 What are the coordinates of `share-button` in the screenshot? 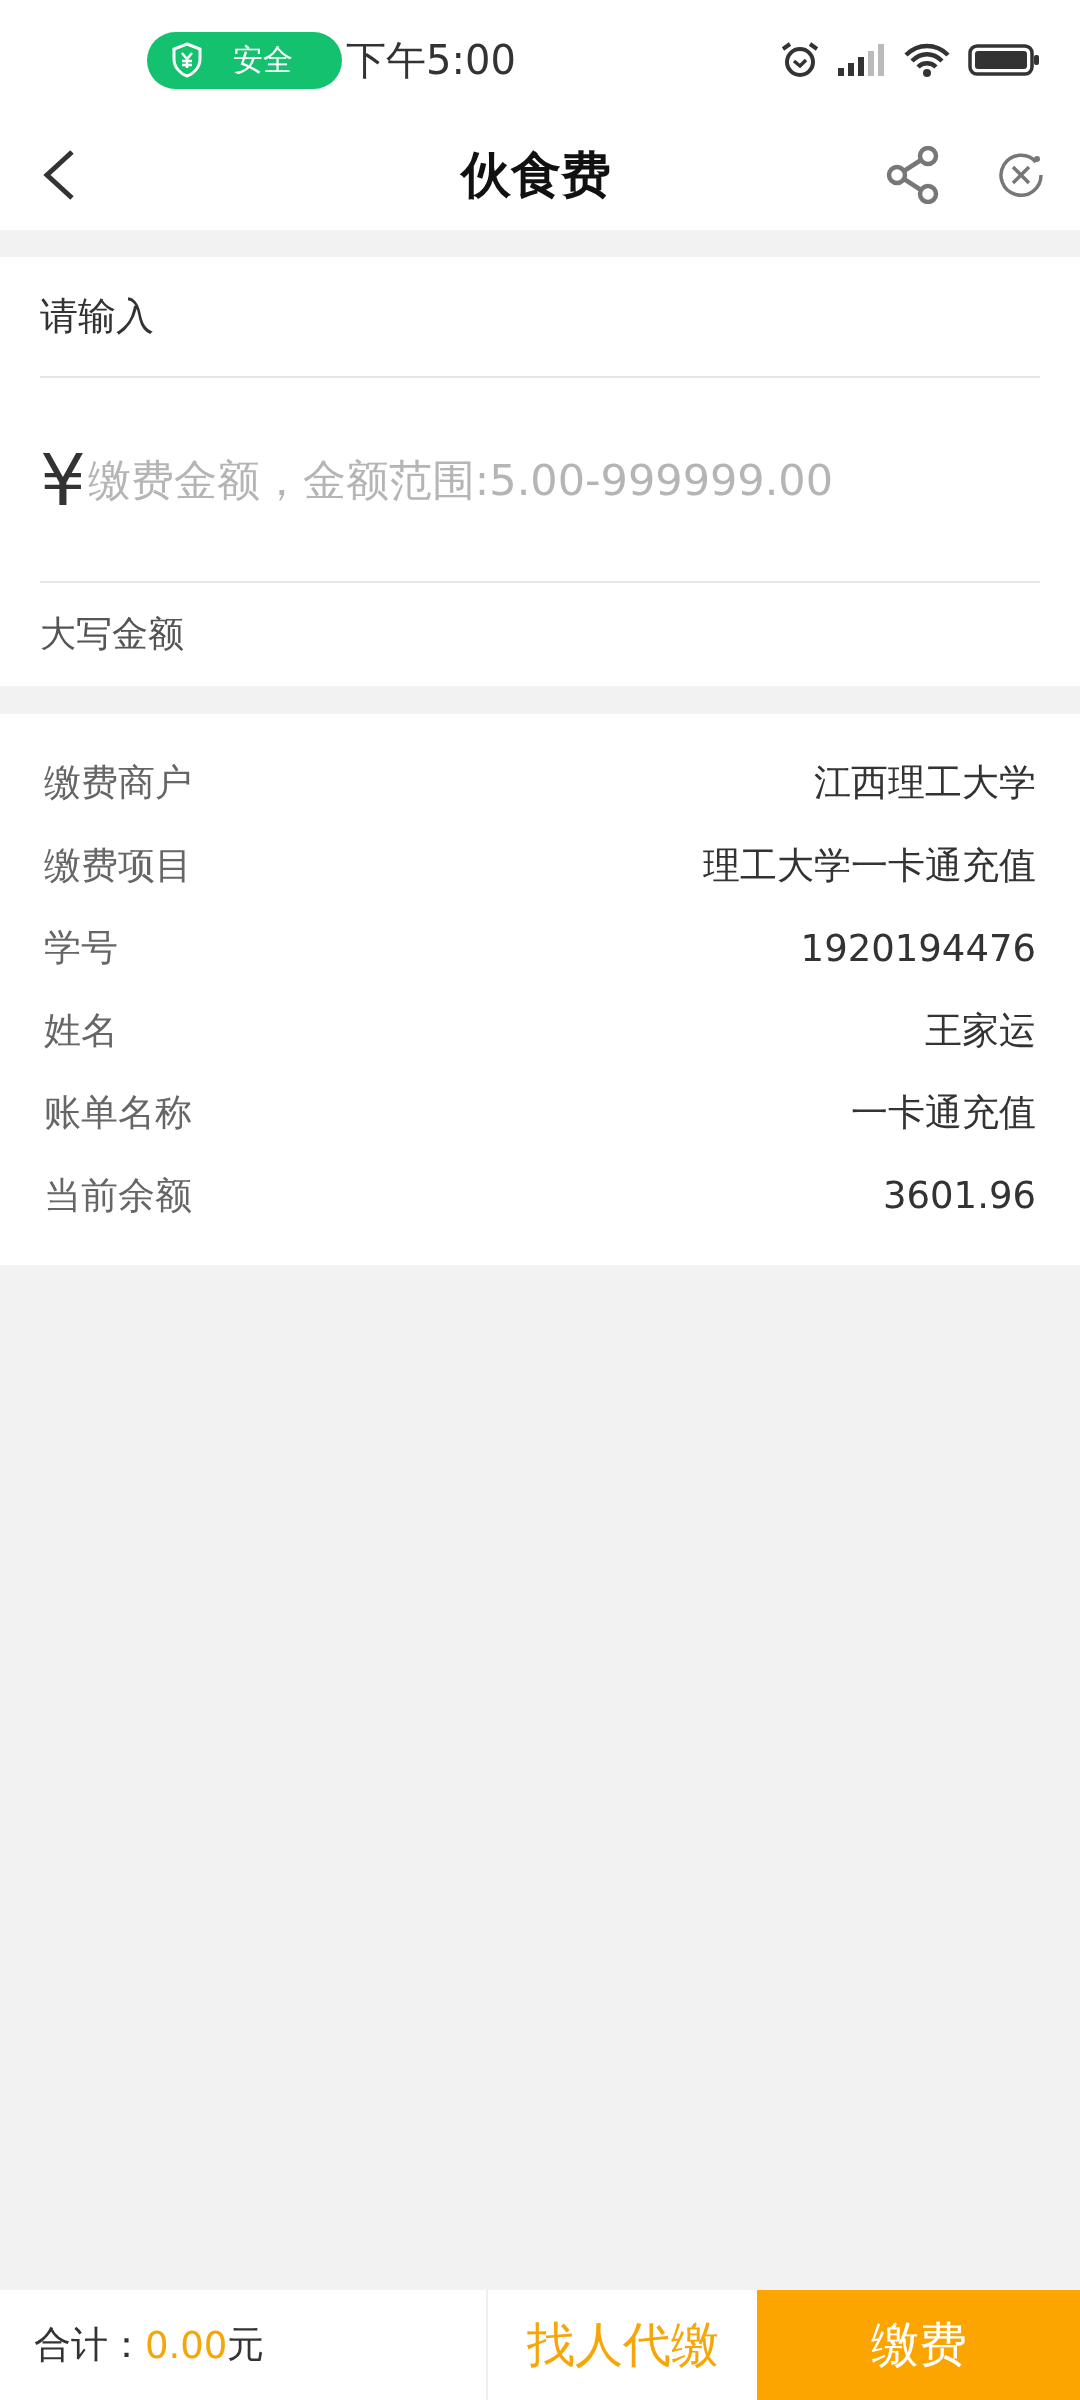 It's located at (913, 175).